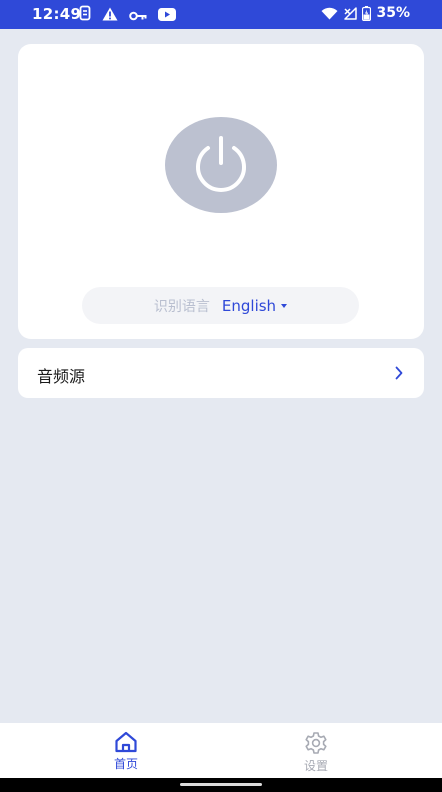  What do you see at coordinates (350, 13) in the screenshot?
I see `signal-icon` at bounding box center [350, 13].